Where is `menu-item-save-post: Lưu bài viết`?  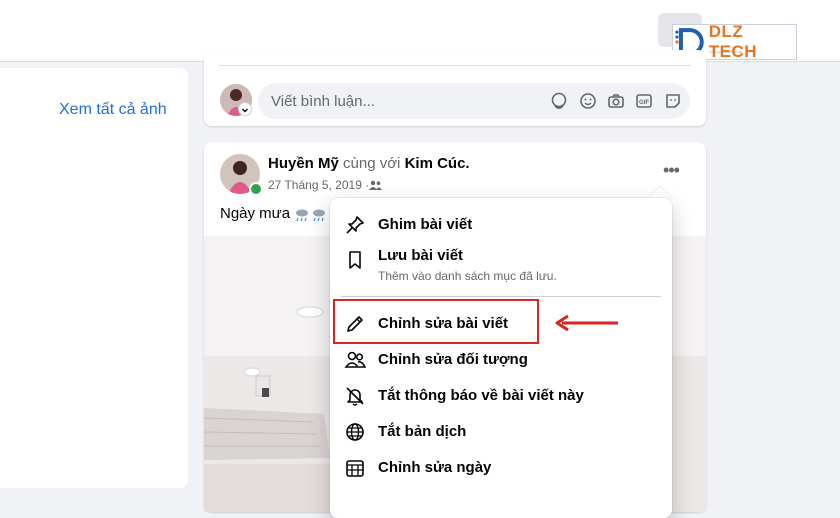
menu-item-save-post: Lưu bài viết is located at coordinates (420, 255).